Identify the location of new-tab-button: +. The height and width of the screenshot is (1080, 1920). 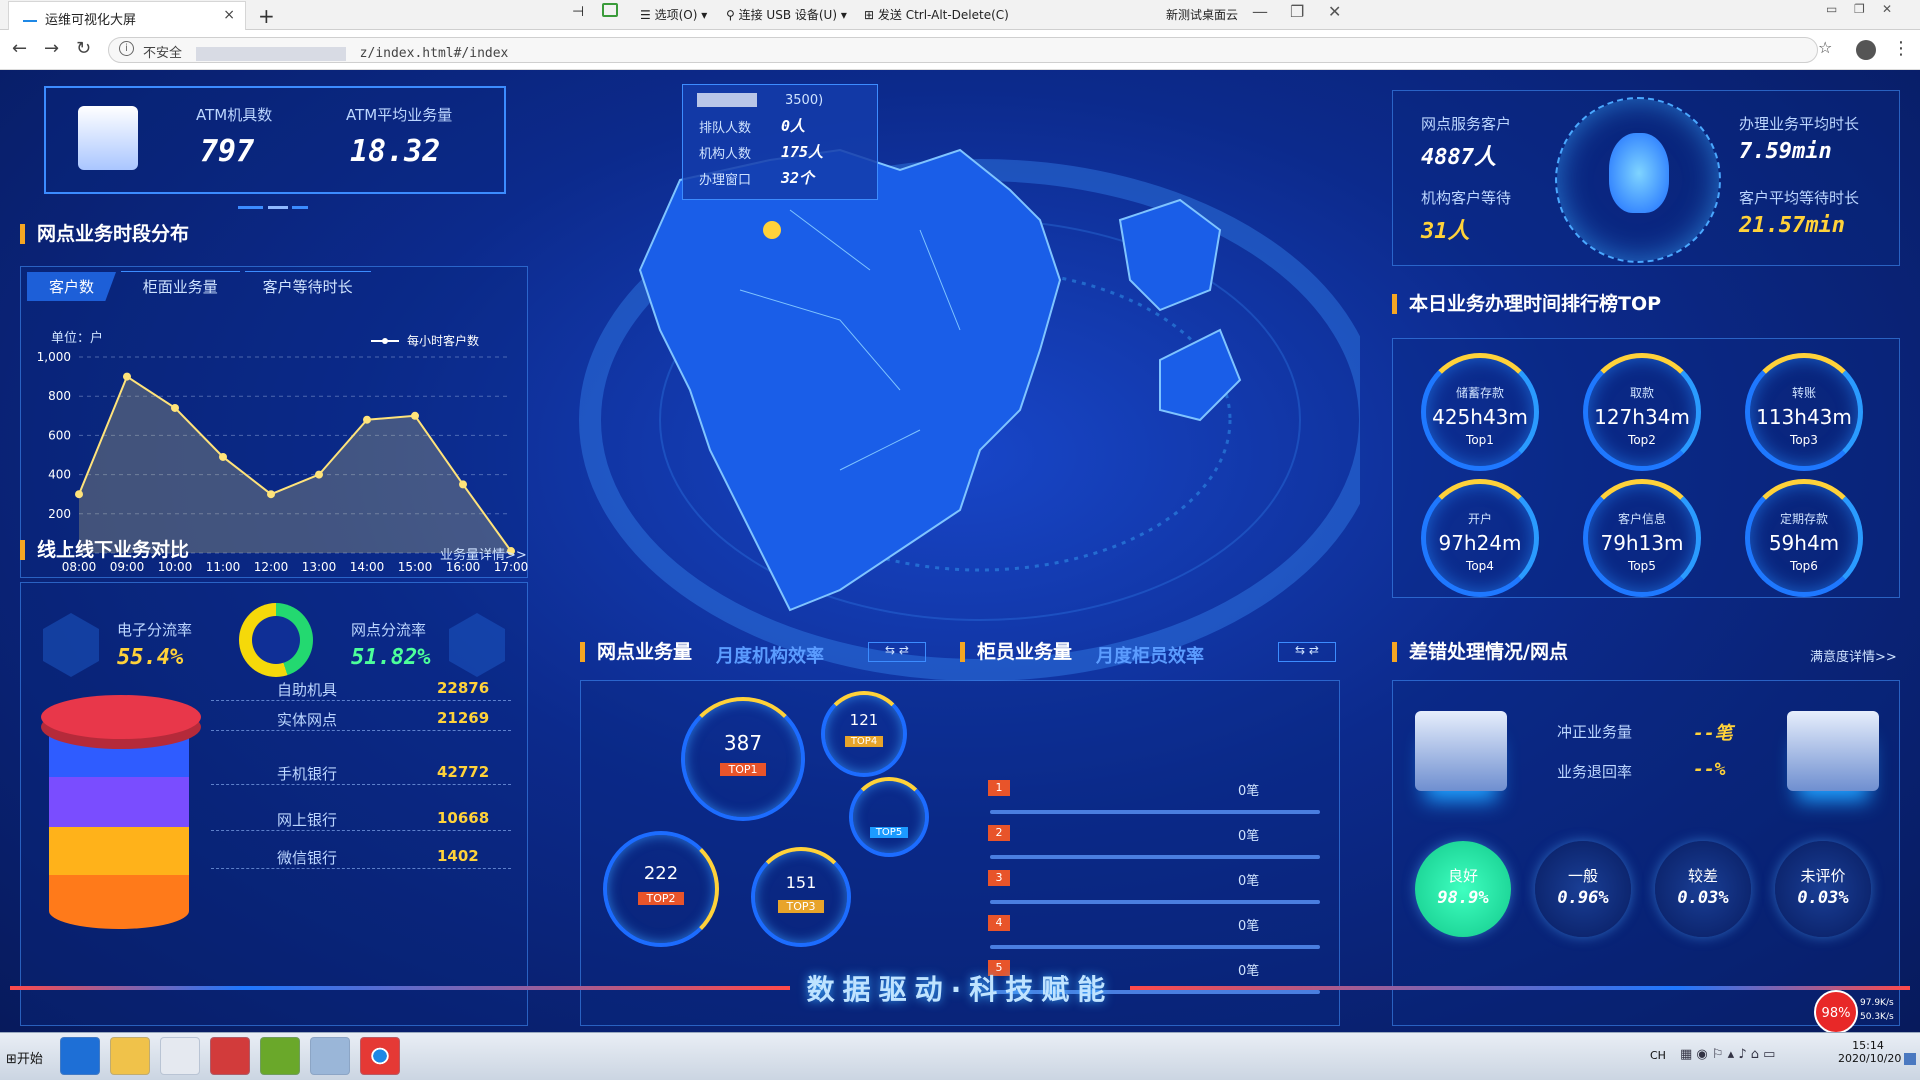
(266, 16).